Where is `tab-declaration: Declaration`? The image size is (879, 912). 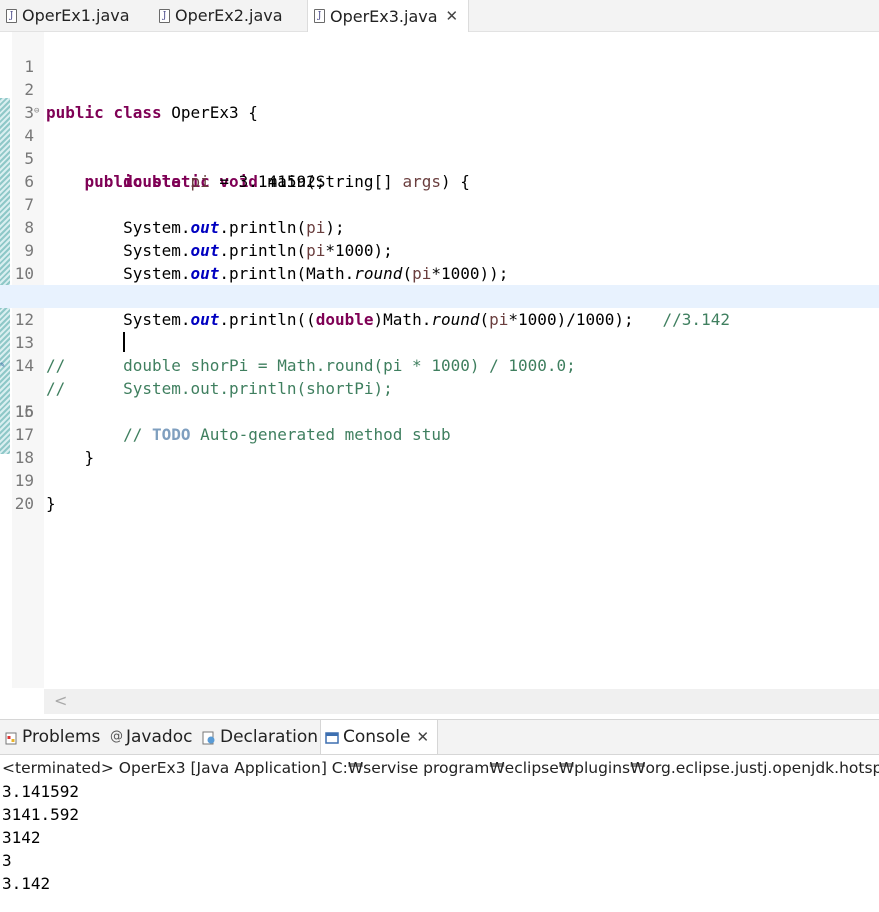
tab-declaration: Declaration is located at coordinates (258, 737).